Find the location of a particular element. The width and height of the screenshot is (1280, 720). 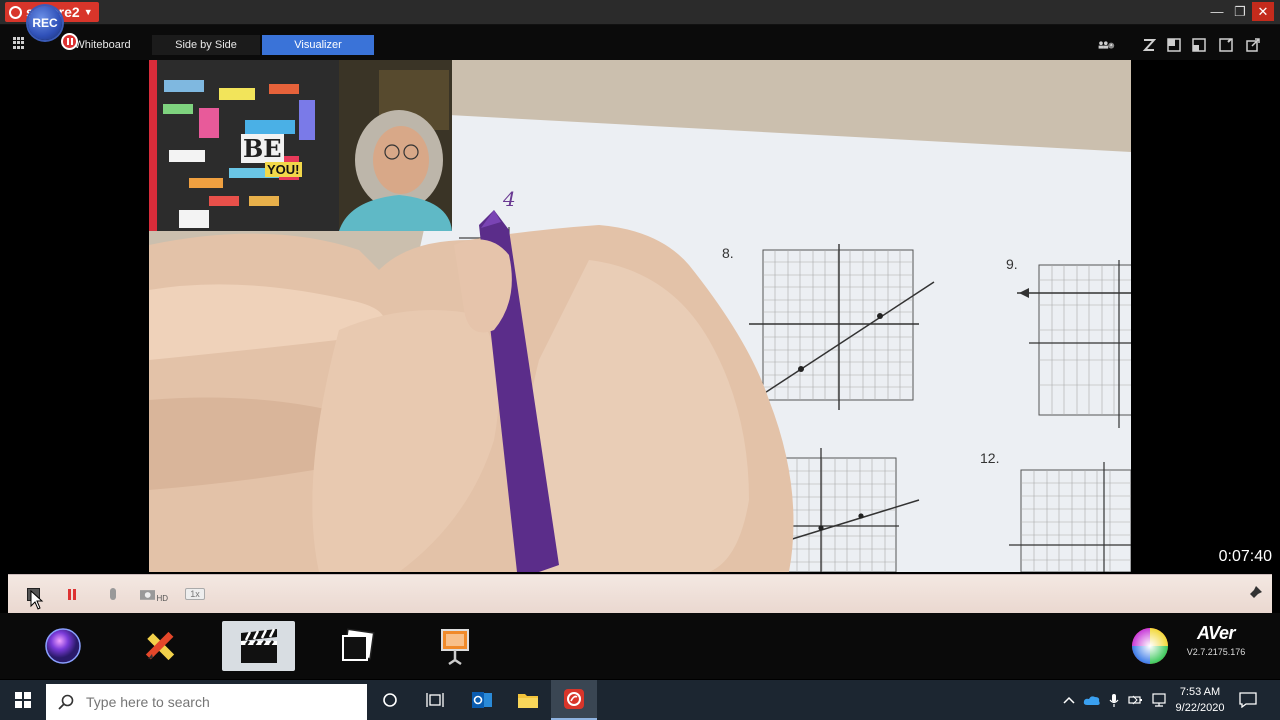

cursor-icon is located at coordinates (37, 600).